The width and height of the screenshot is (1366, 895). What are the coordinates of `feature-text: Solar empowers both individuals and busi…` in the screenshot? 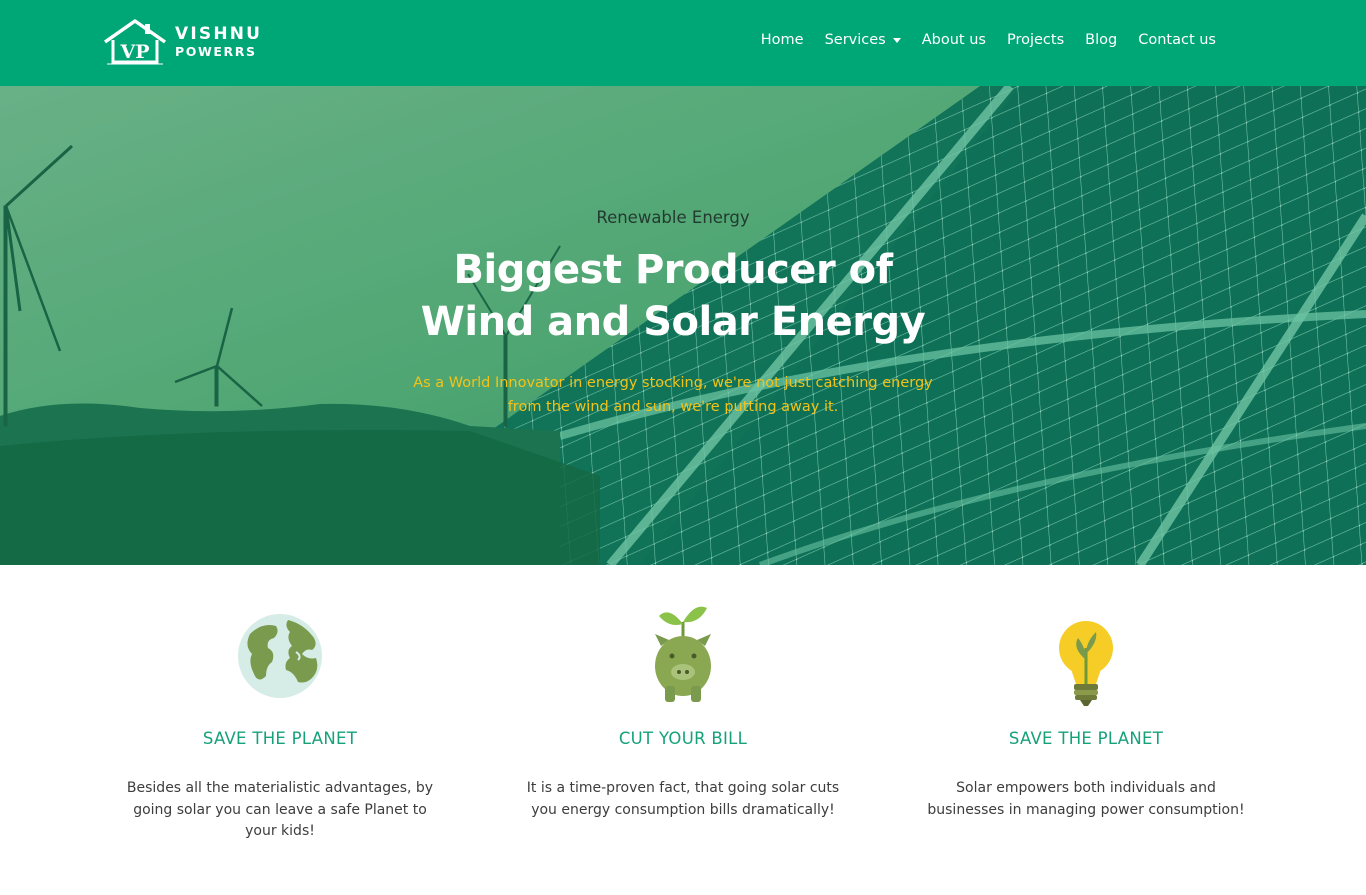 It's located at (1086, 799).